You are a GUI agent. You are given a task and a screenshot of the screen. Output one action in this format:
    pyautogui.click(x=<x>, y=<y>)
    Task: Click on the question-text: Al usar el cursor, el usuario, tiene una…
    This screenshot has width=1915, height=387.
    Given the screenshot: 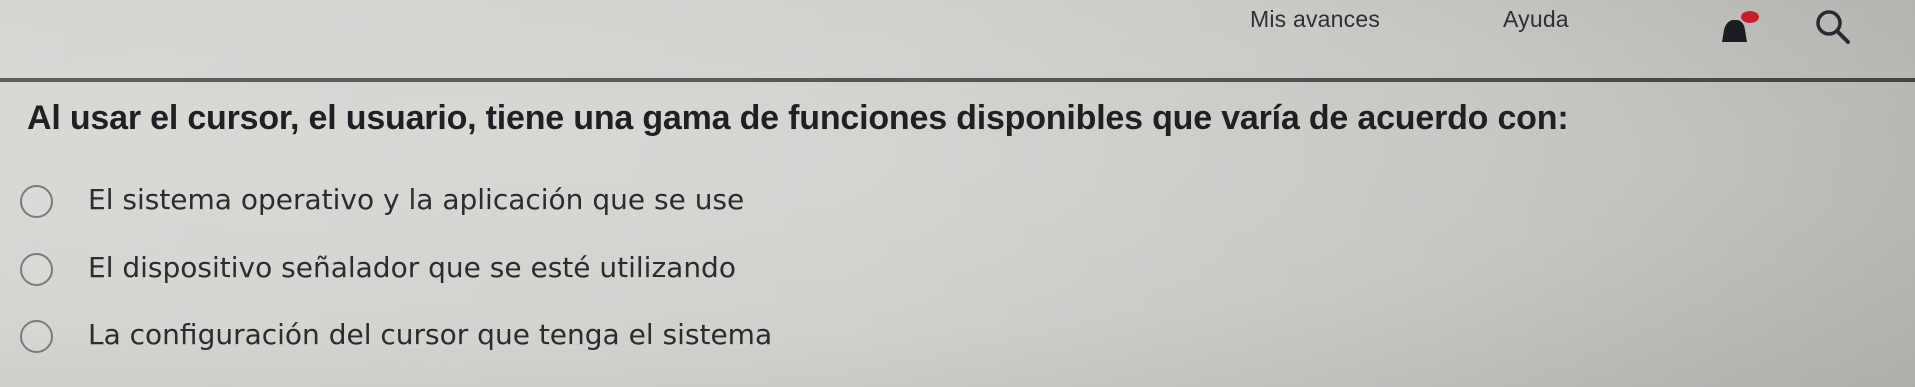 What is the action you would take?
    pyautogui.click(x=798, y=118)
    